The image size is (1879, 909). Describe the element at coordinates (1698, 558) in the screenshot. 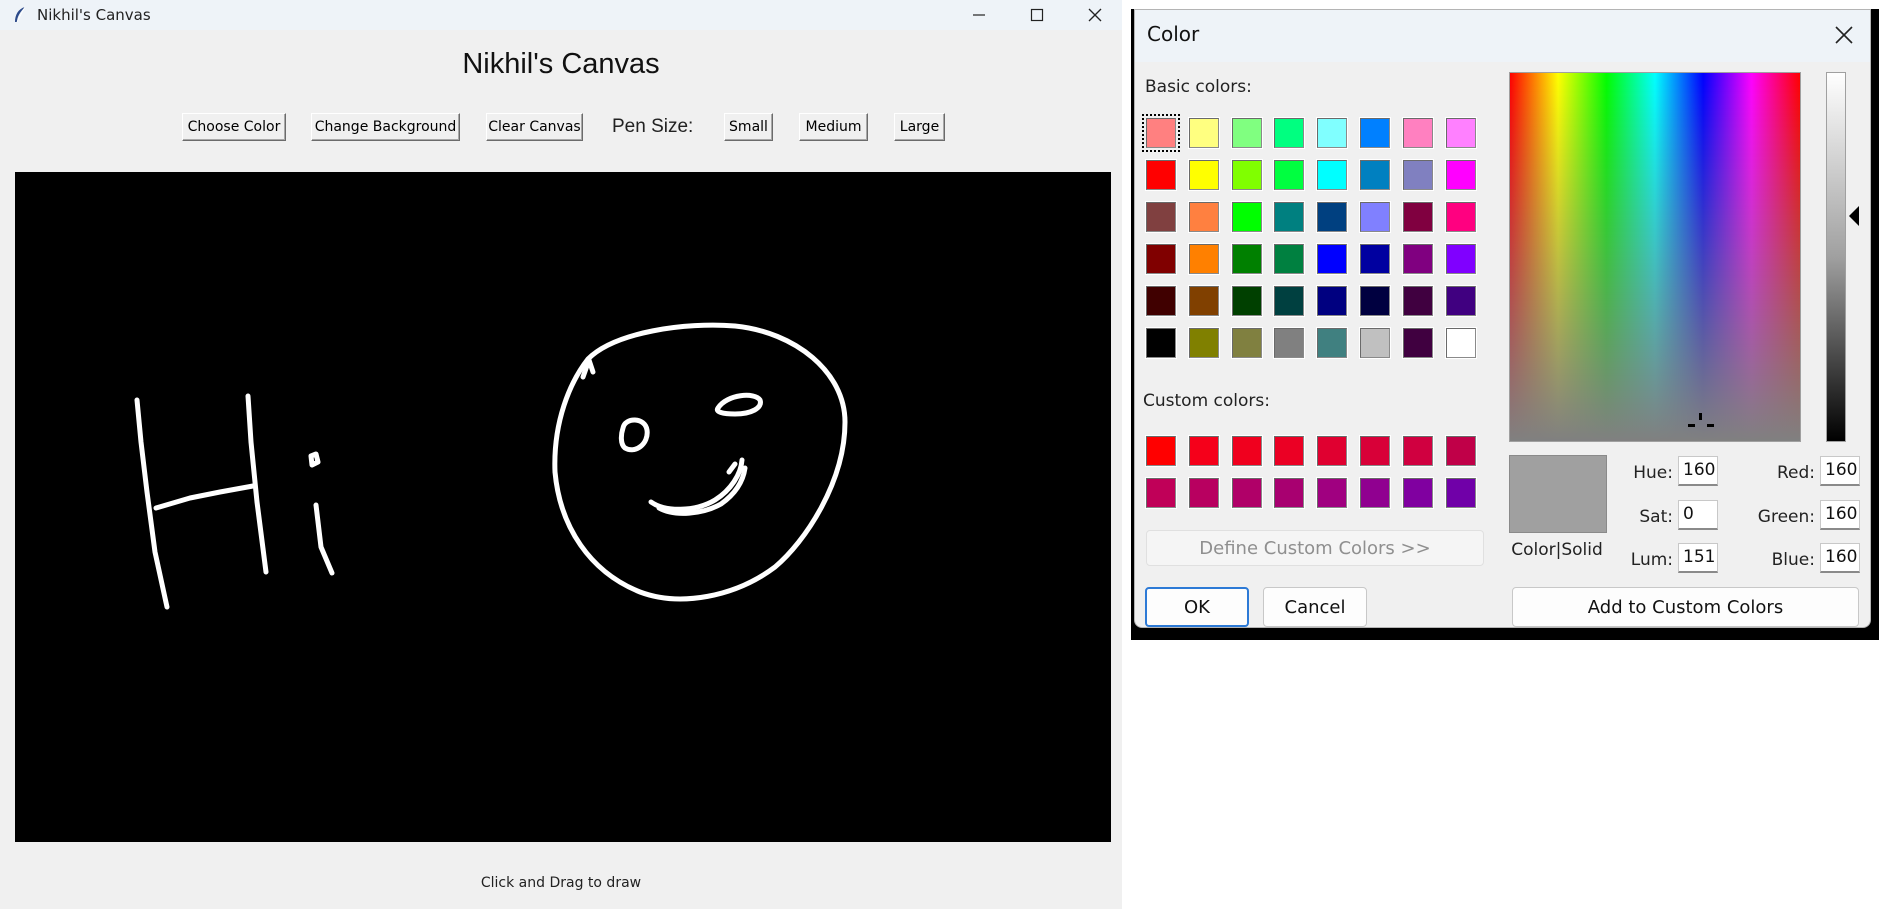

I see `lum-field: 151` at that location.